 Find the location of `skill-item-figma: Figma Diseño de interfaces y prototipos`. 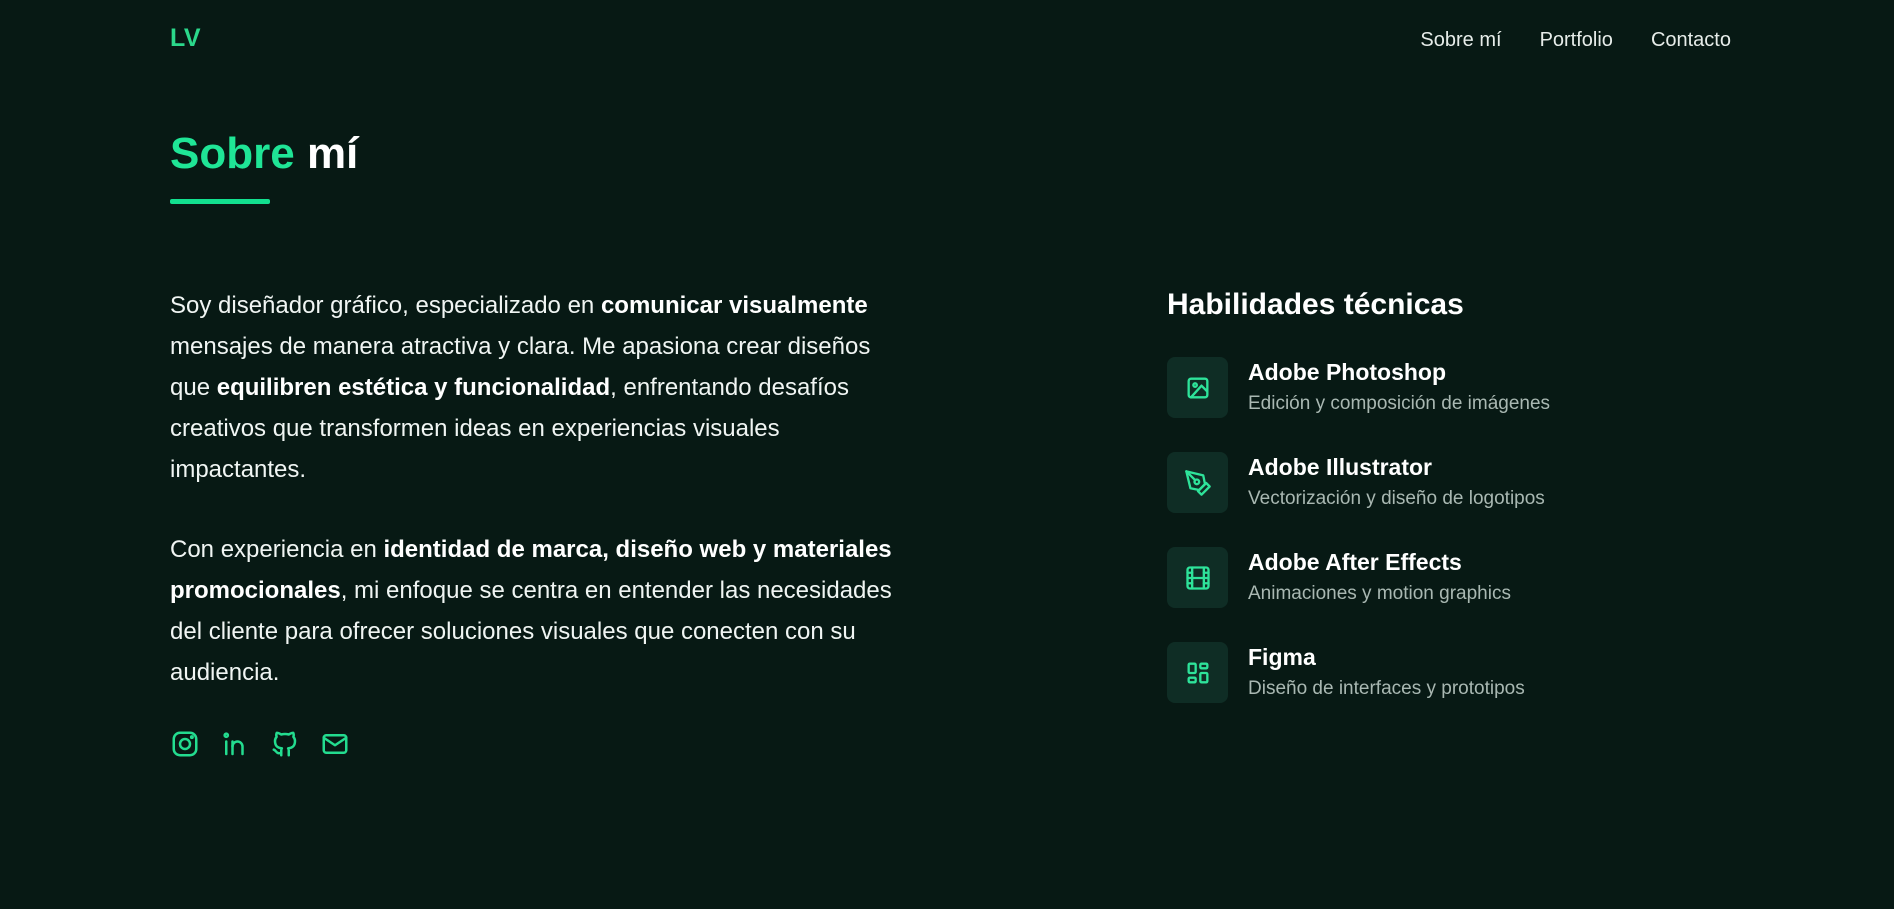

skill-item-figma: Figma Diseño de interfaces y prototipos is located at coordinates (1427, 673).